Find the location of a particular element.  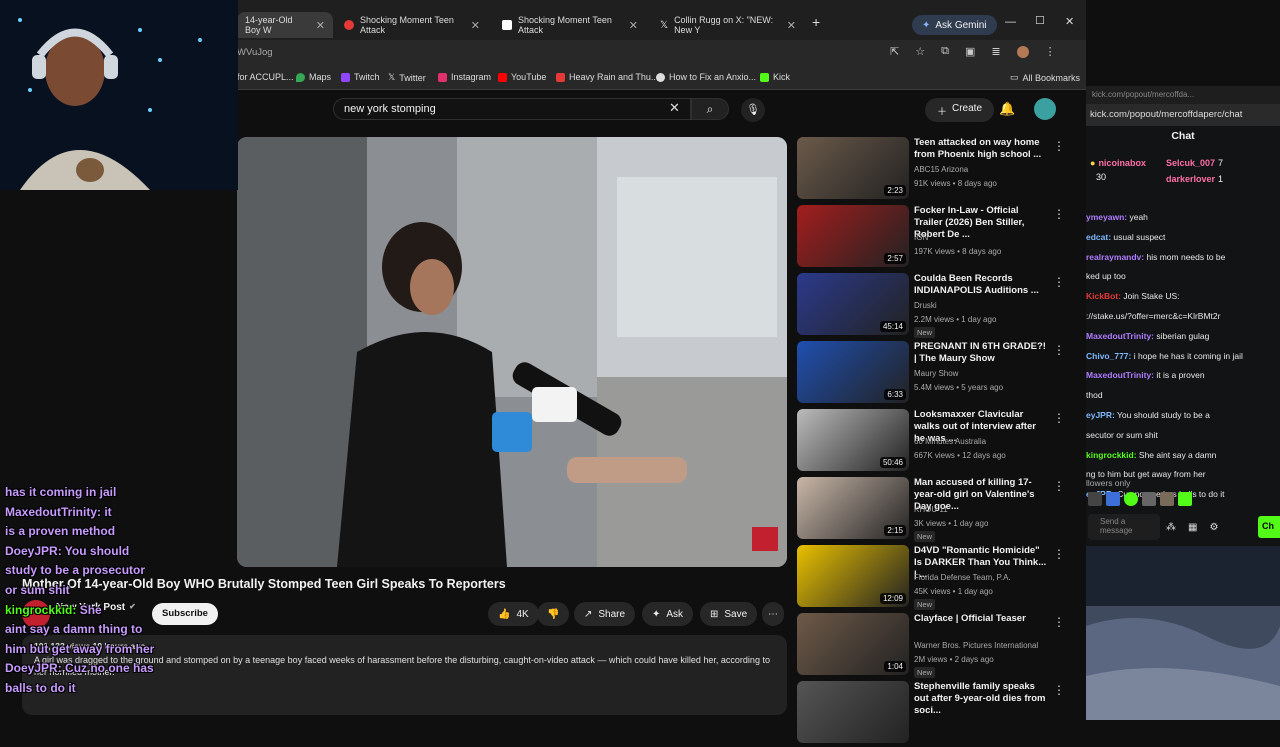

video-thumbnail: 1:04 is located at coordinates (853, 644).